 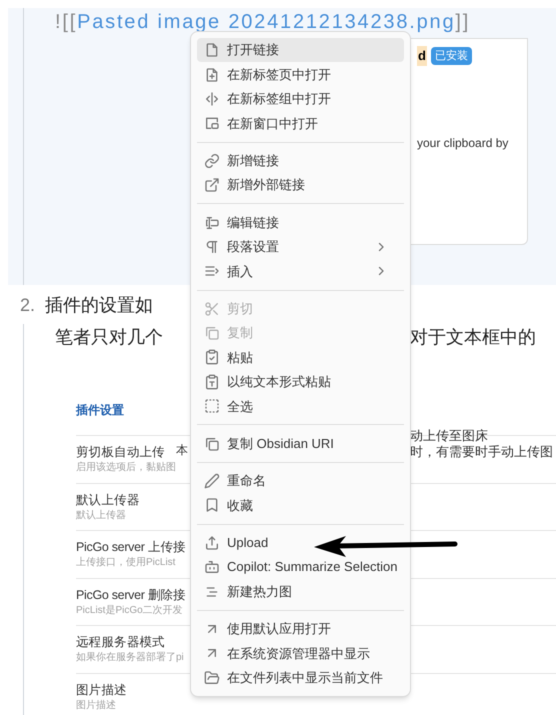 What do you see at coordinates (300, 443) in the screenshot?
I see `menu-item: 复制 Obsidian URI` at bounding box center [300, 443].